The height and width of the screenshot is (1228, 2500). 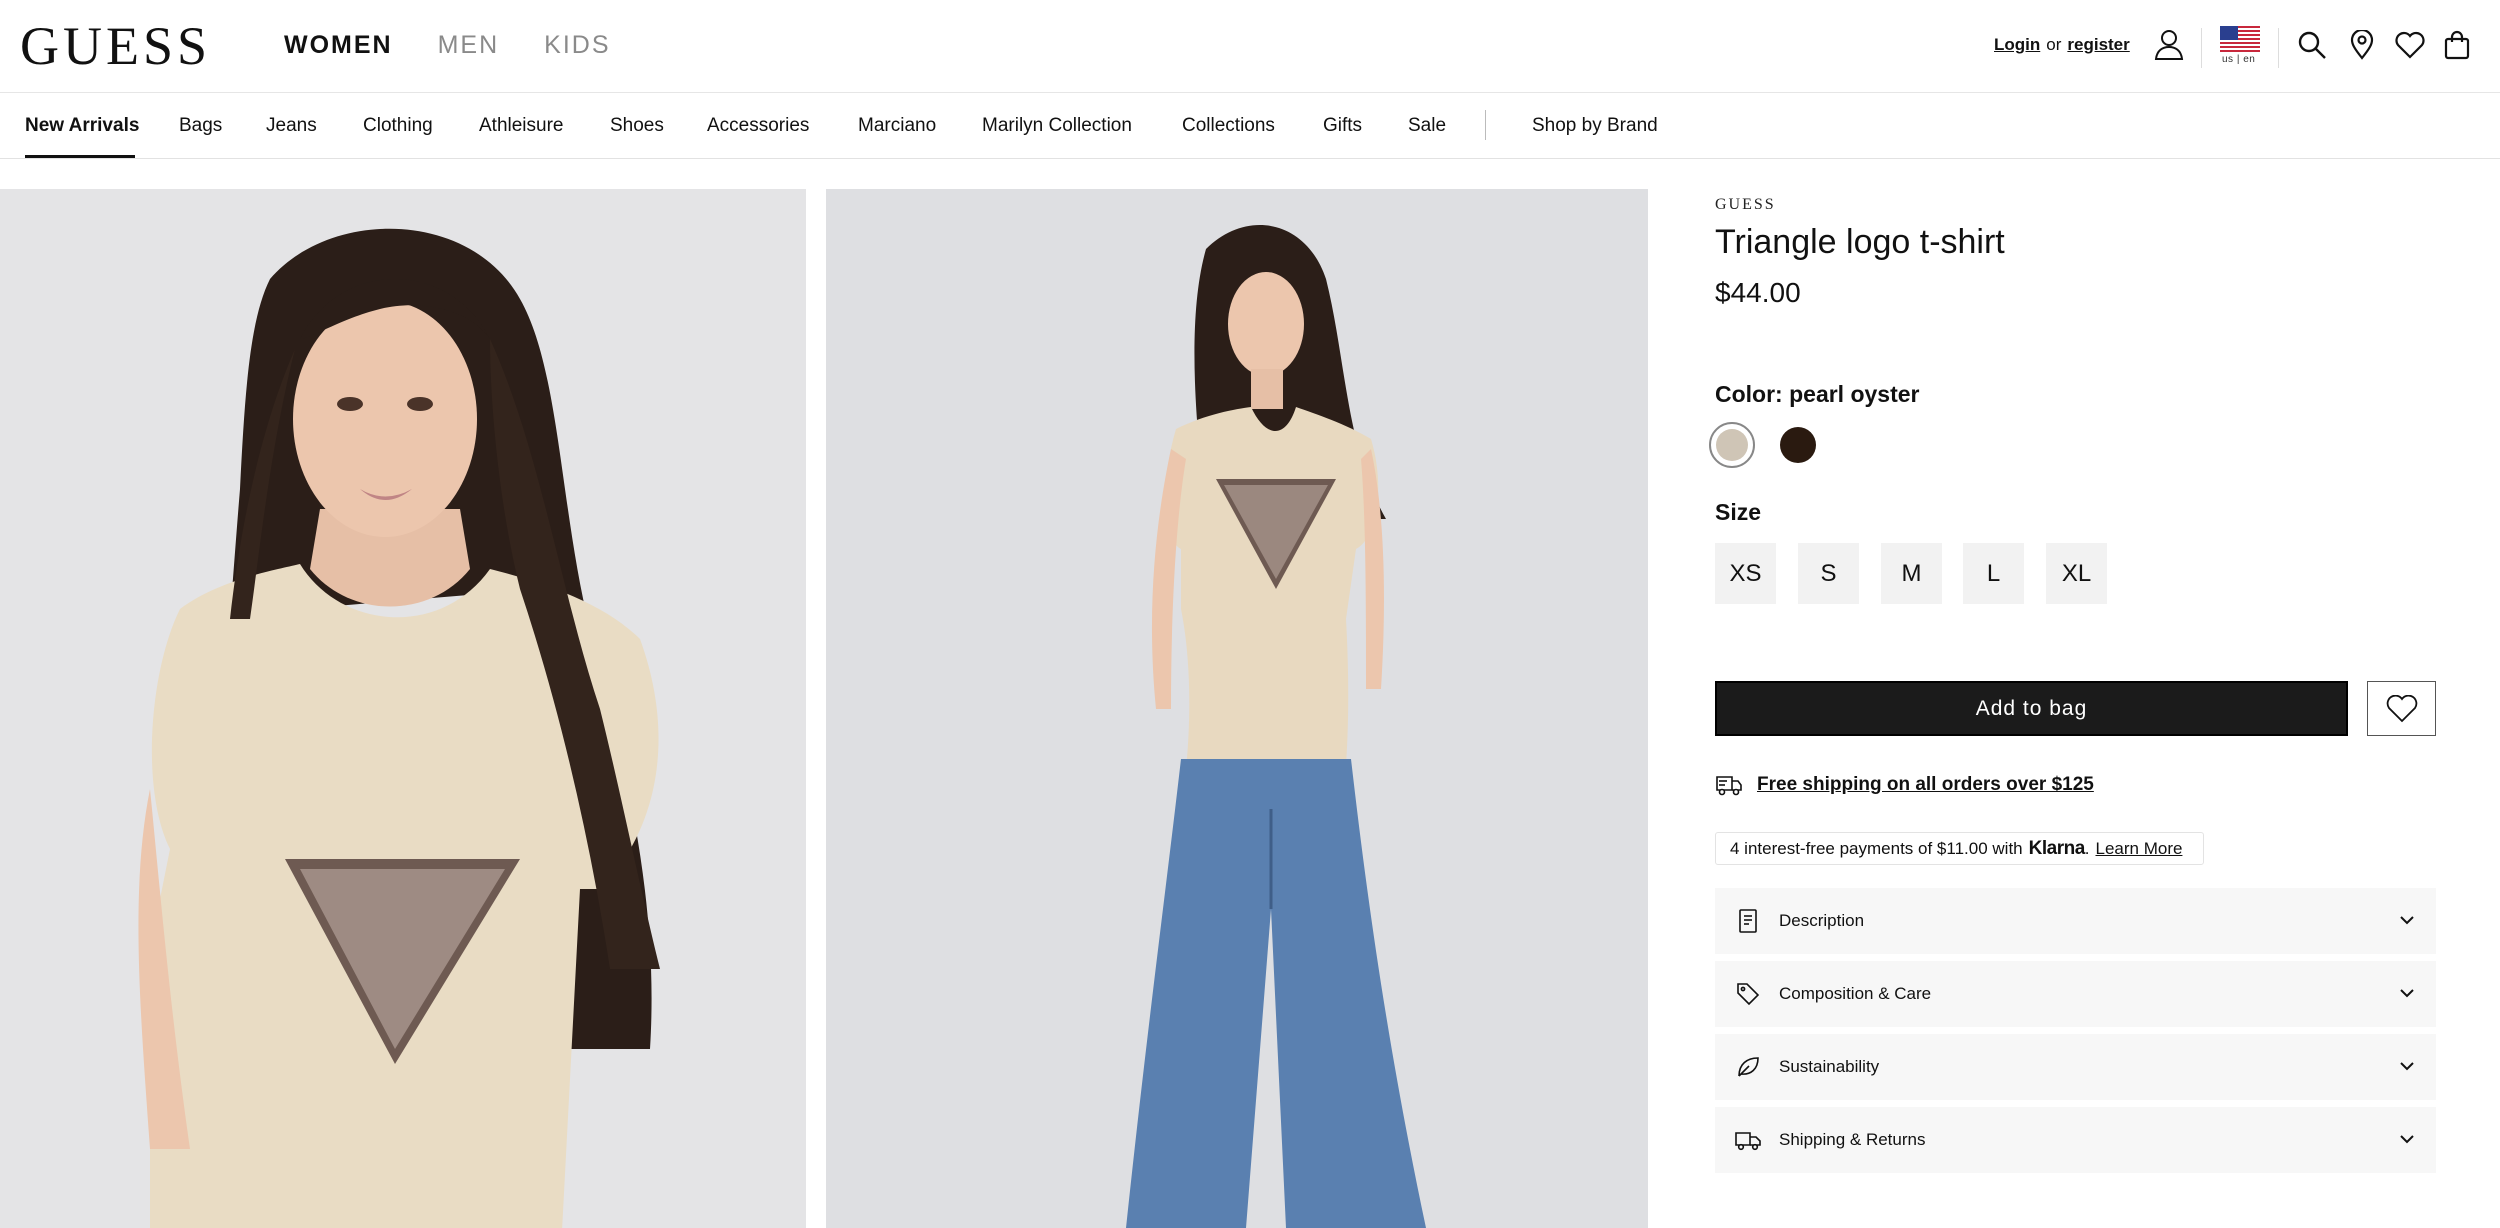 I want to click on nav-marciano: Marciano, so click(x=897, y=126).